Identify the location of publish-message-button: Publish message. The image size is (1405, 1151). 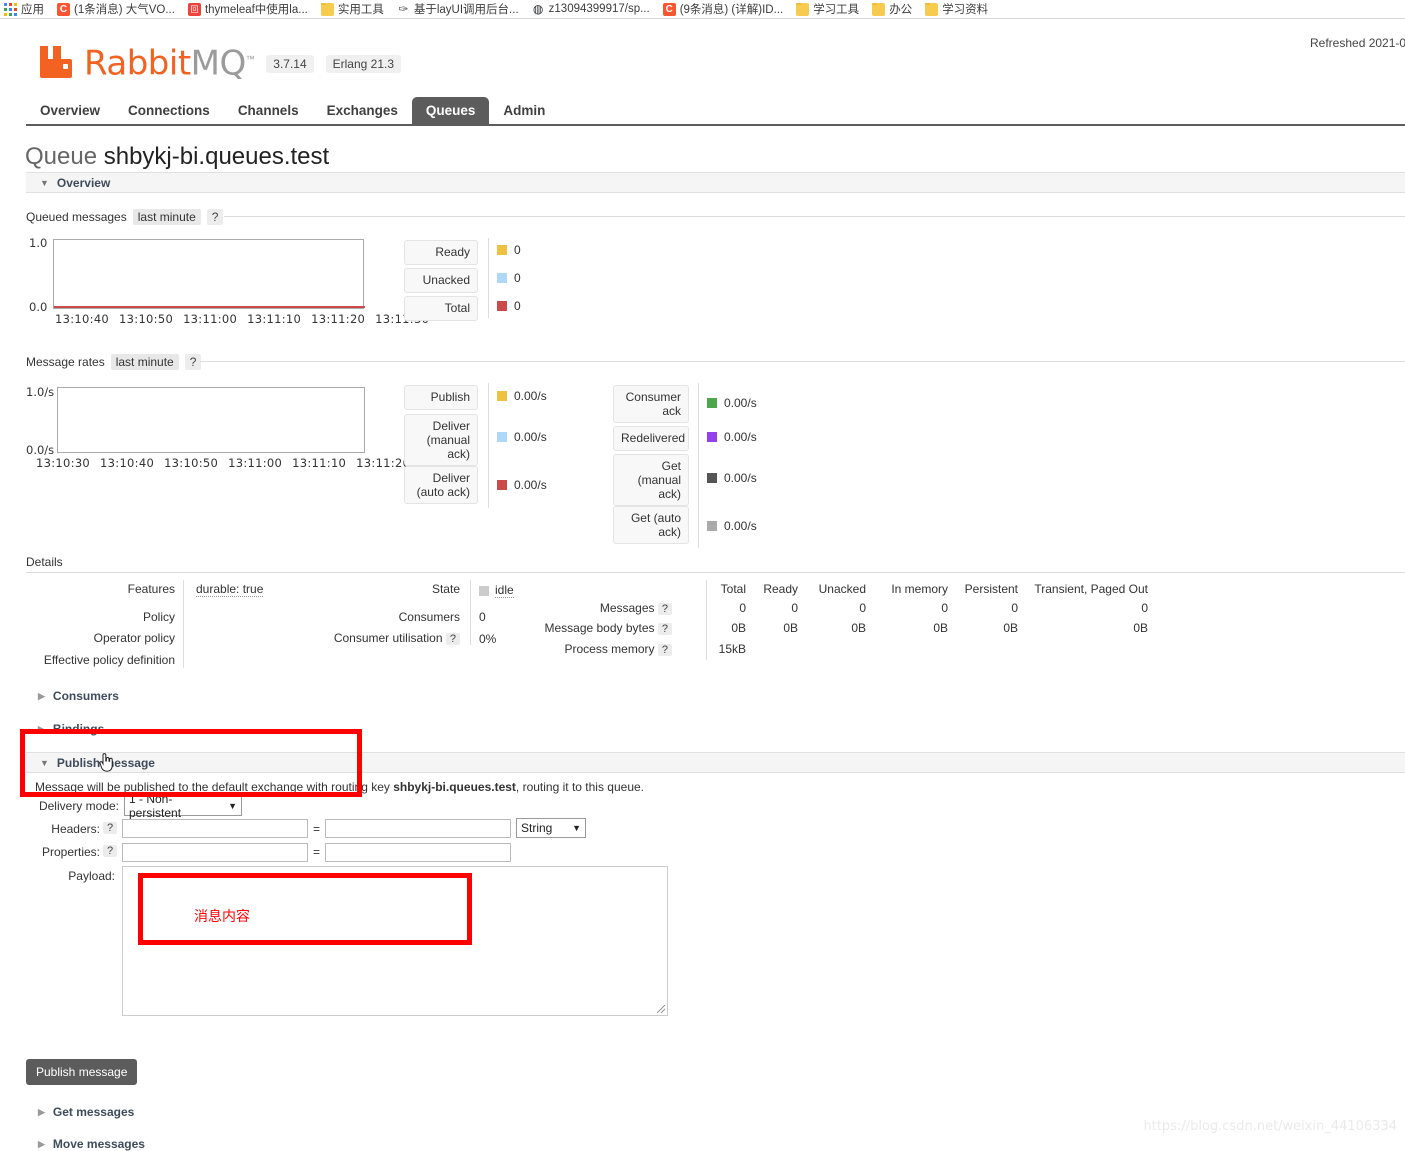
(82, 1072).